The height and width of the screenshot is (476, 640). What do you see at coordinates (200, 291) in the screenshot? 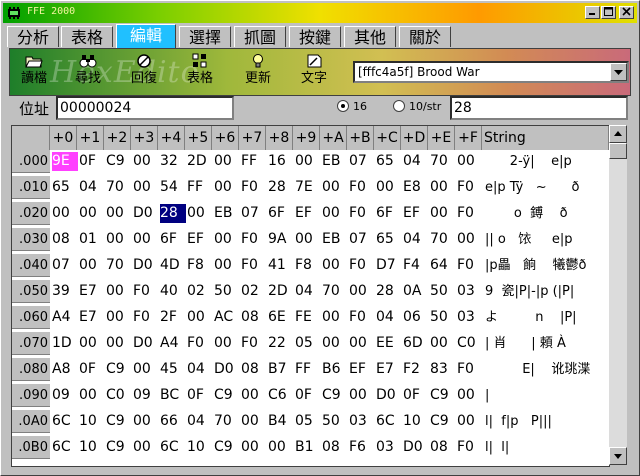
I see `hex-byte-cell: 02` at bounding box center [200, 291].